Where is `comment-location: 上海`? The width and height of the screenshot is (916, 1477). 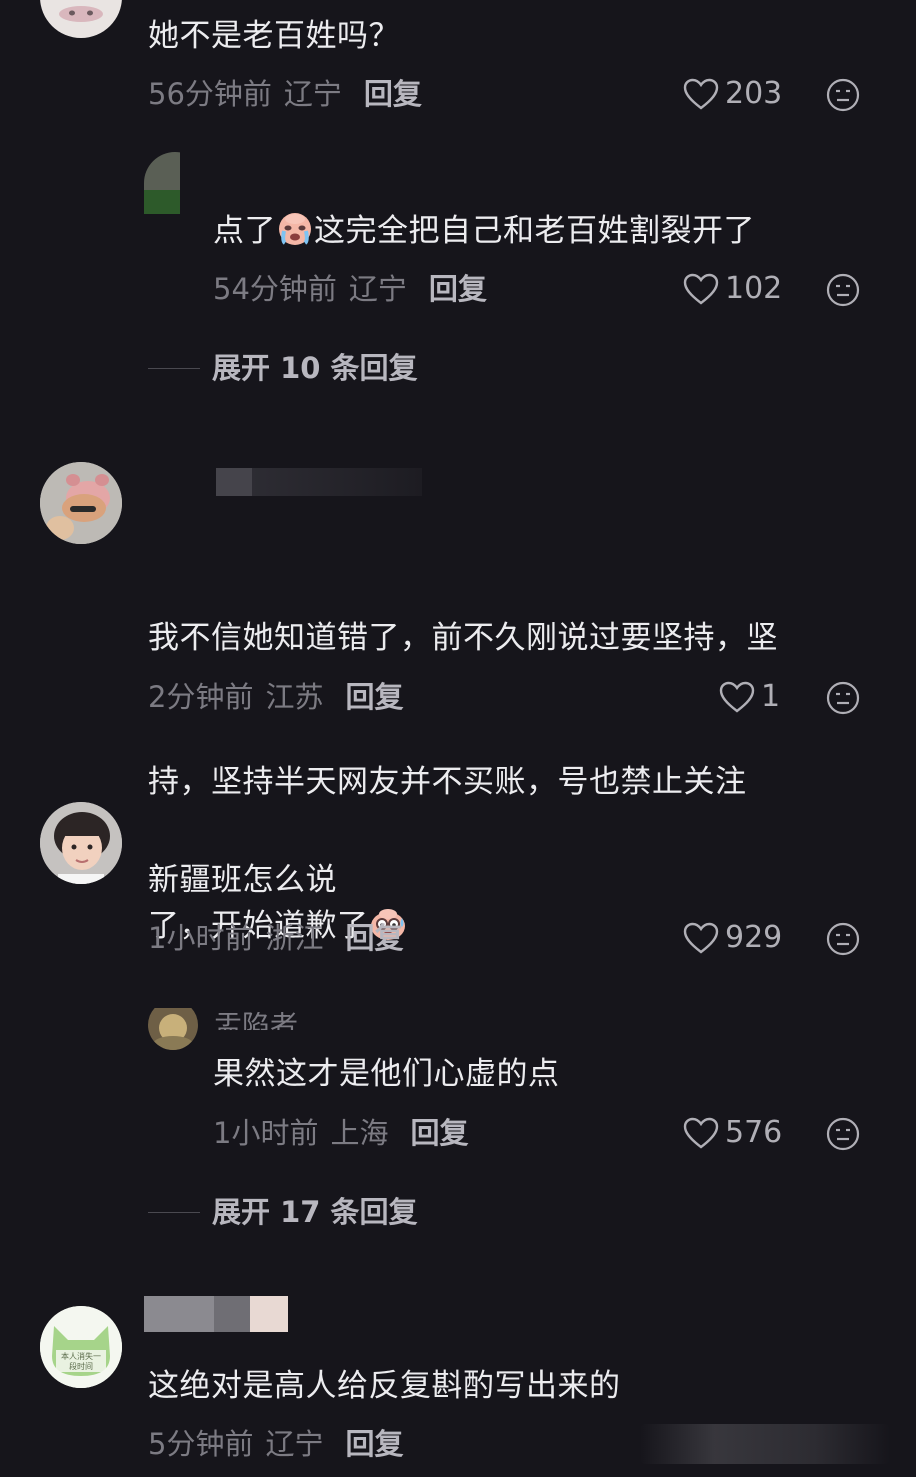 comment-location: 上海 is located at coordinates (359, 1133).